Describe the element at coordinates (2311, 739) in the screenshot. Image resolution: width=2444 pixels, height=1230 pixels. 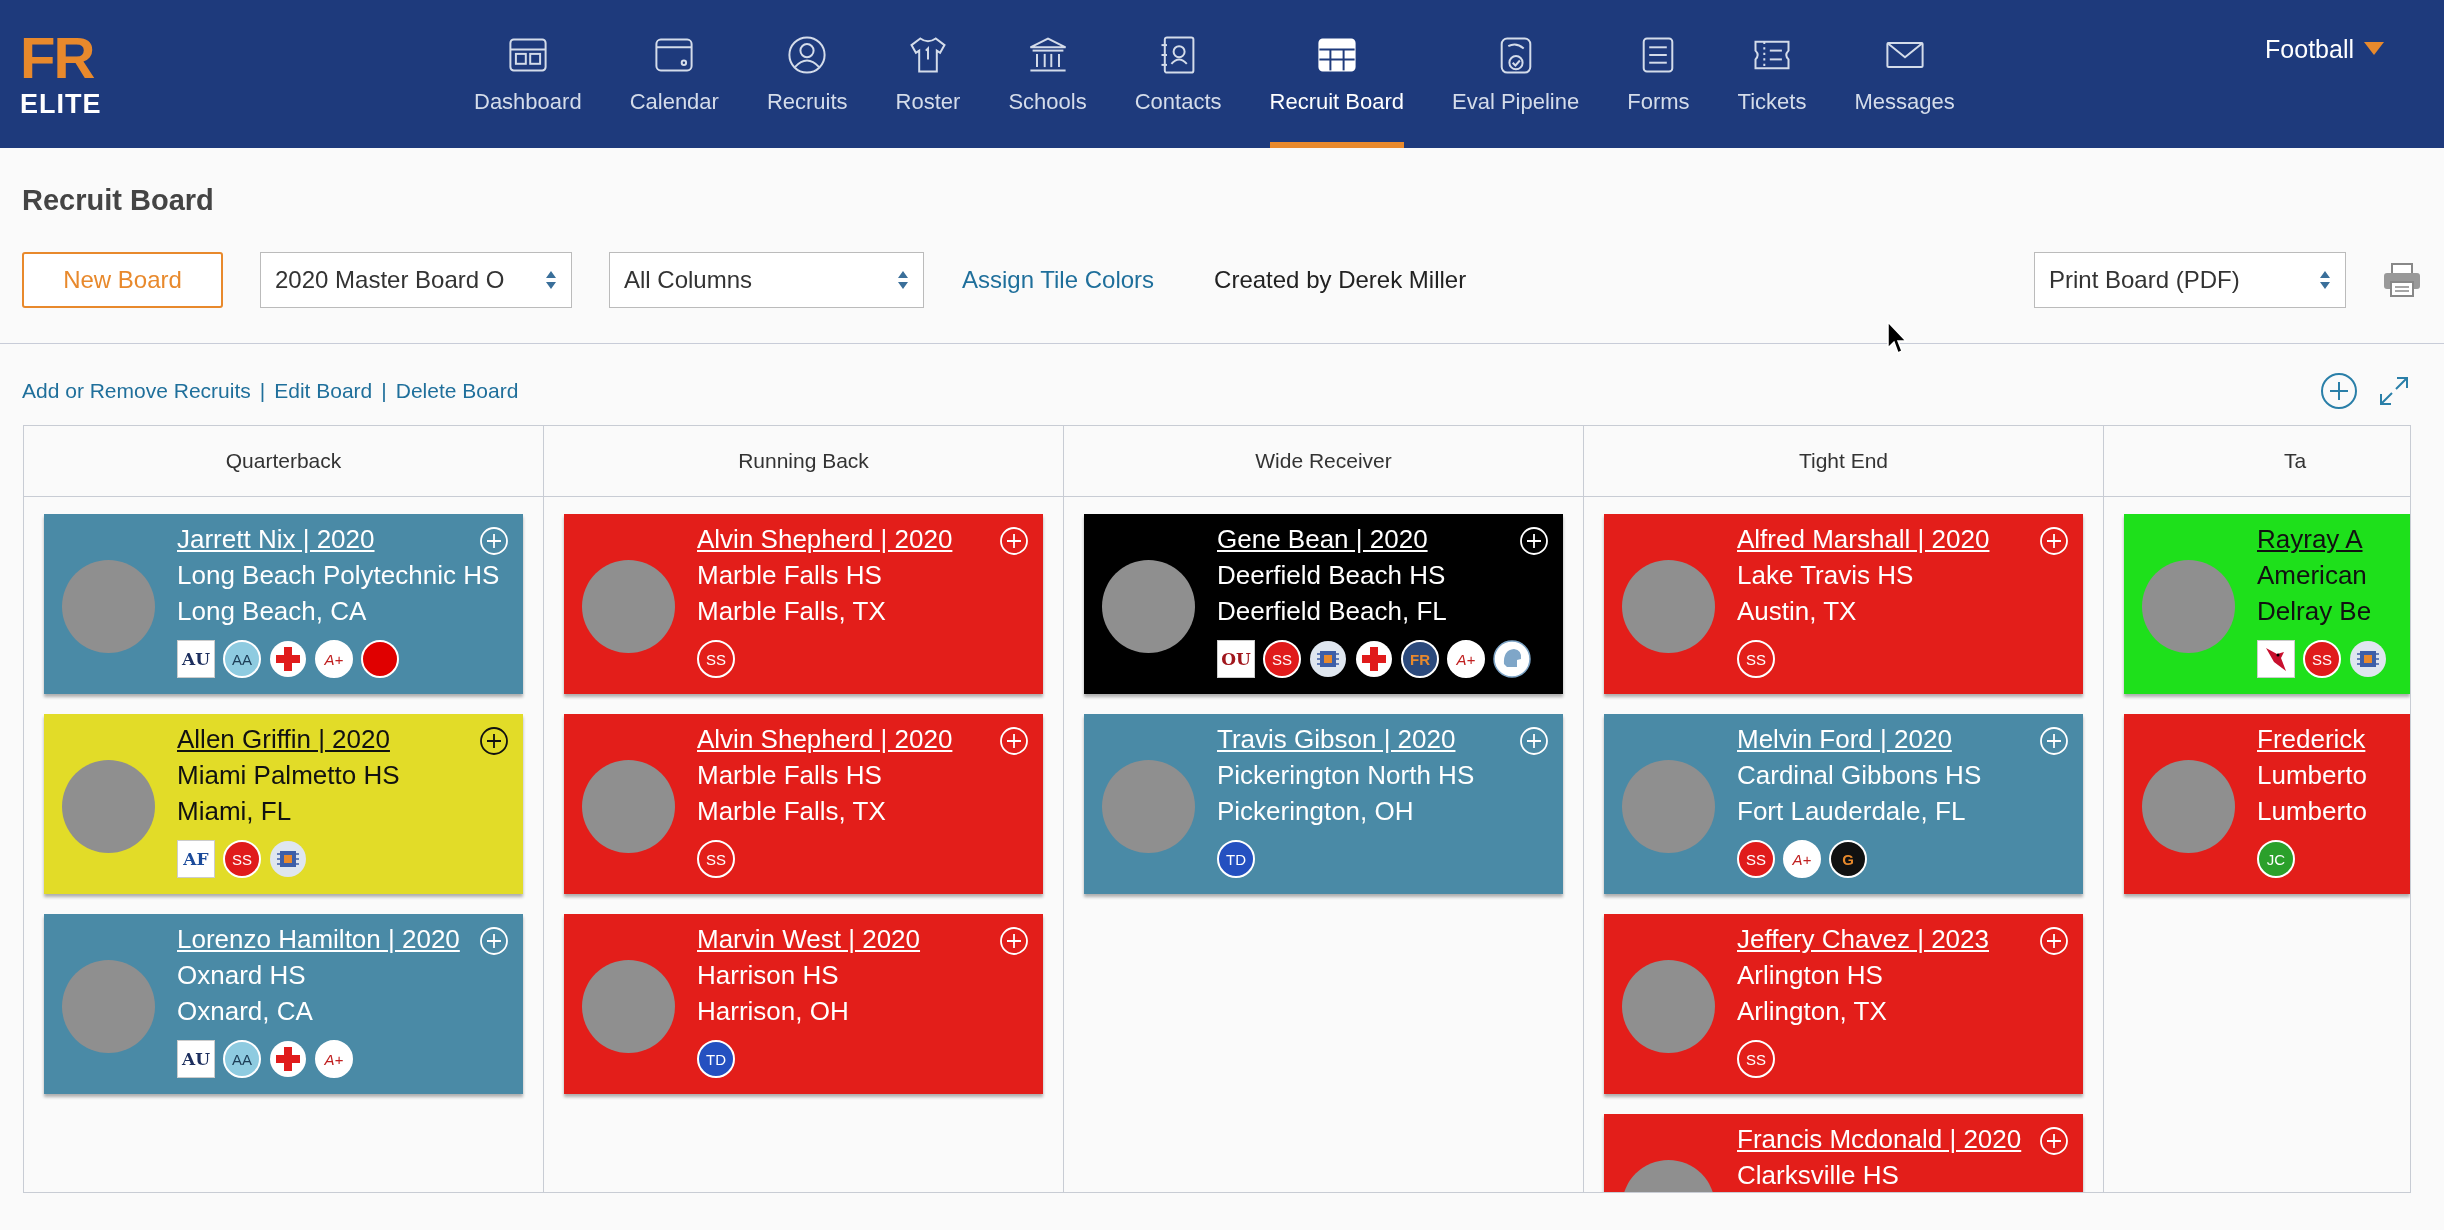
I see `recruit-name-link: Frederick` at that location.